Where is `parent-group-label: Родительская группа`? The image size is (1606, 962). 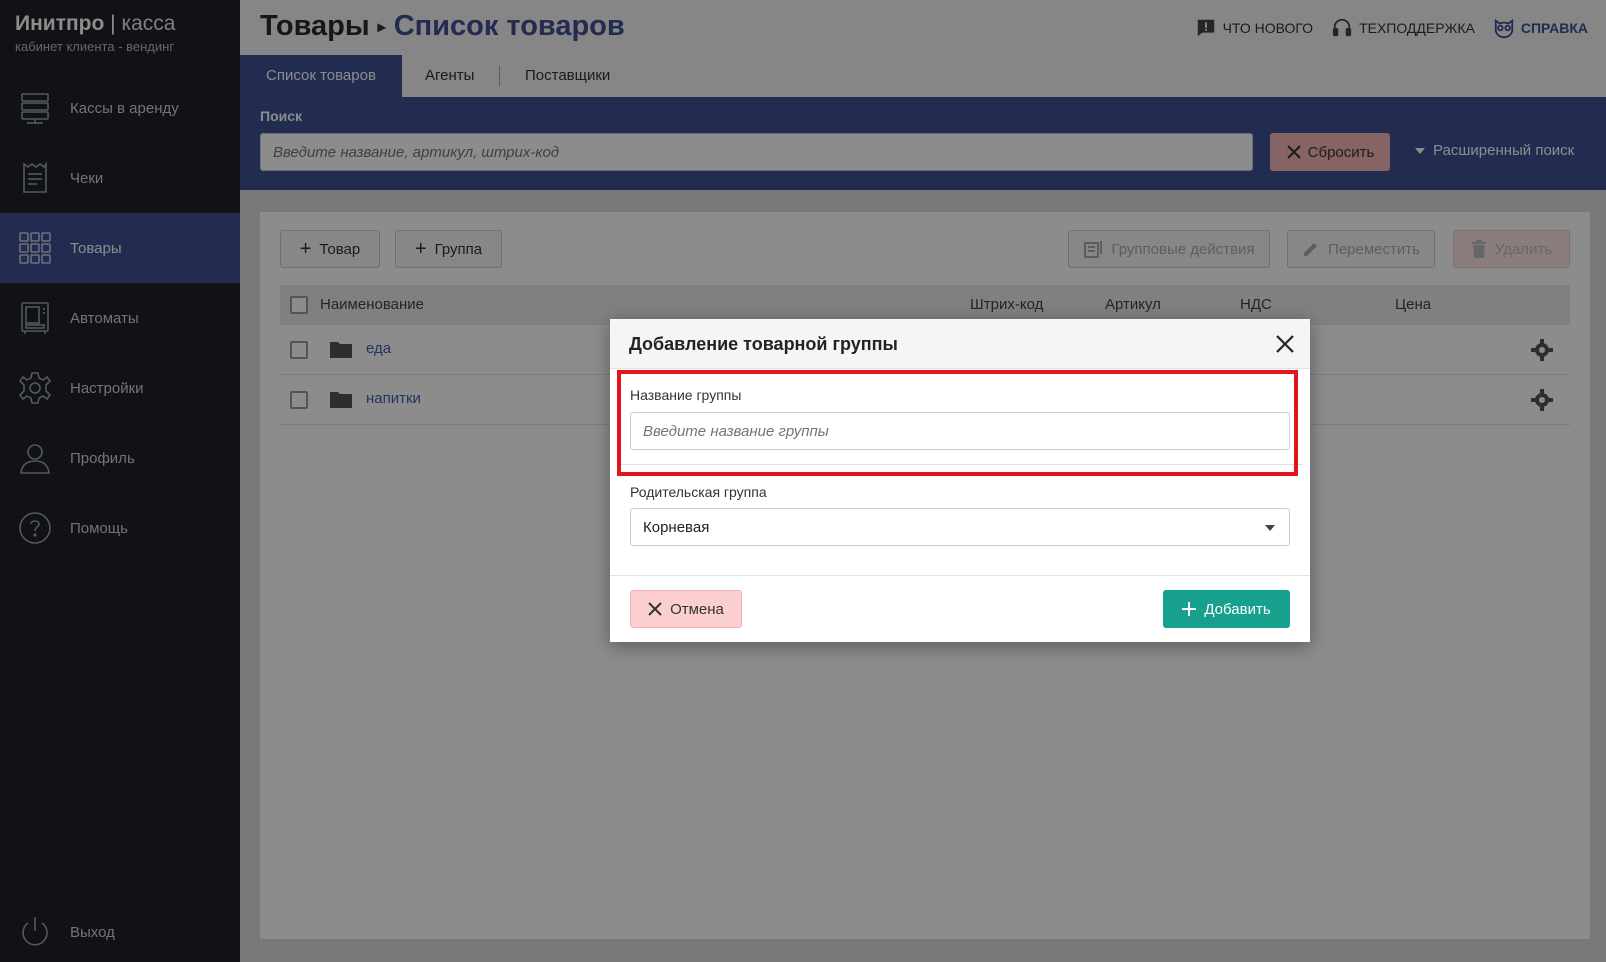
parent-group-label: Родительская группа is located at coordinates (698, 492).